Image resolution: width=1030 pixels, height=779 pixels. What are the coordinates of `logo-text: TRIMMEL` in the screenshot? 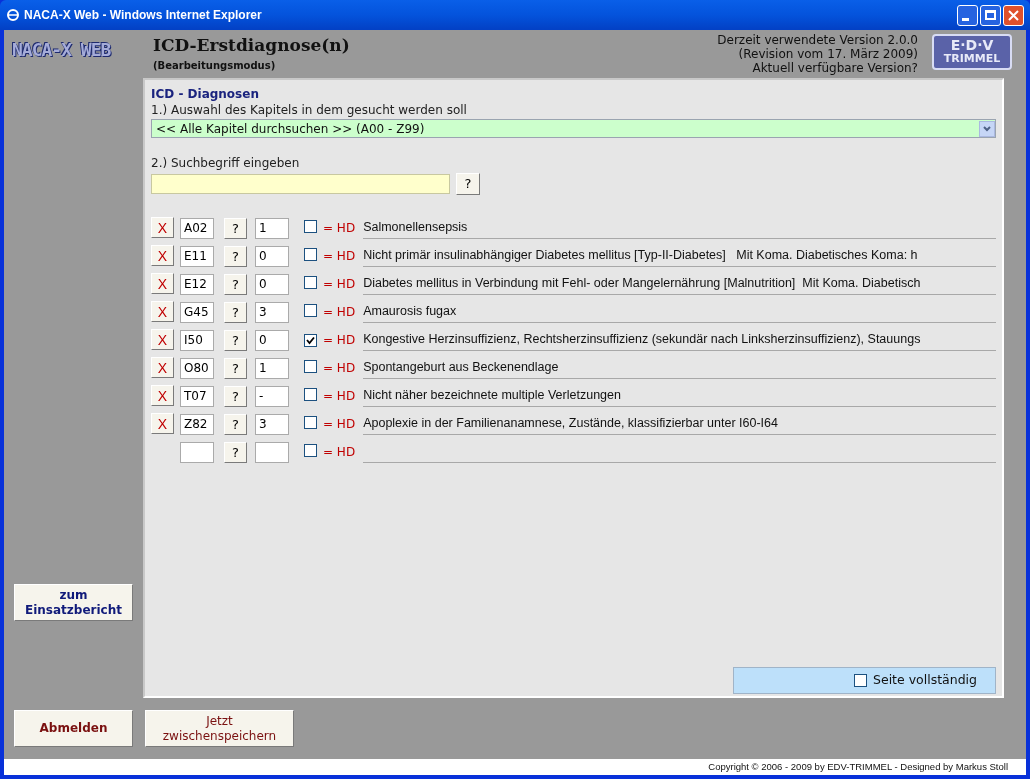 It's located at (972, 59).